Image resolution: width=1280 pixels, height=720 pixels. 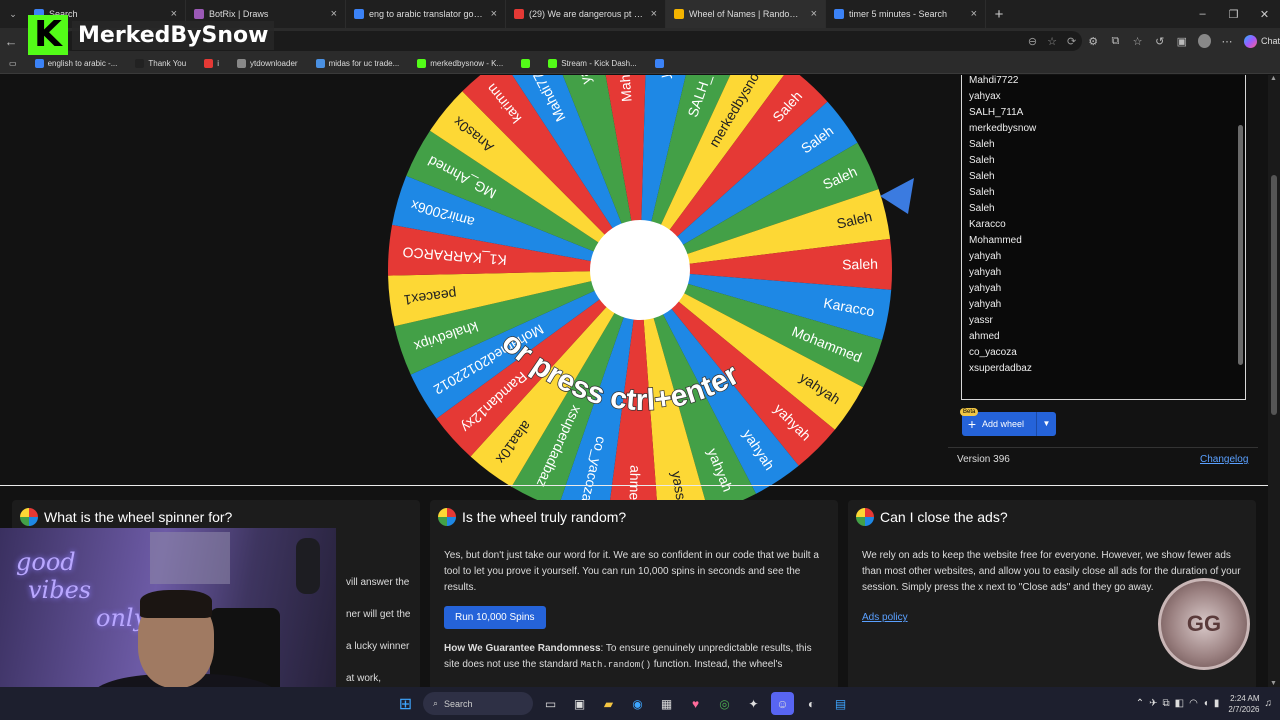 I want to click on favorites-icon: ☆, so click(x=1137, y=41).